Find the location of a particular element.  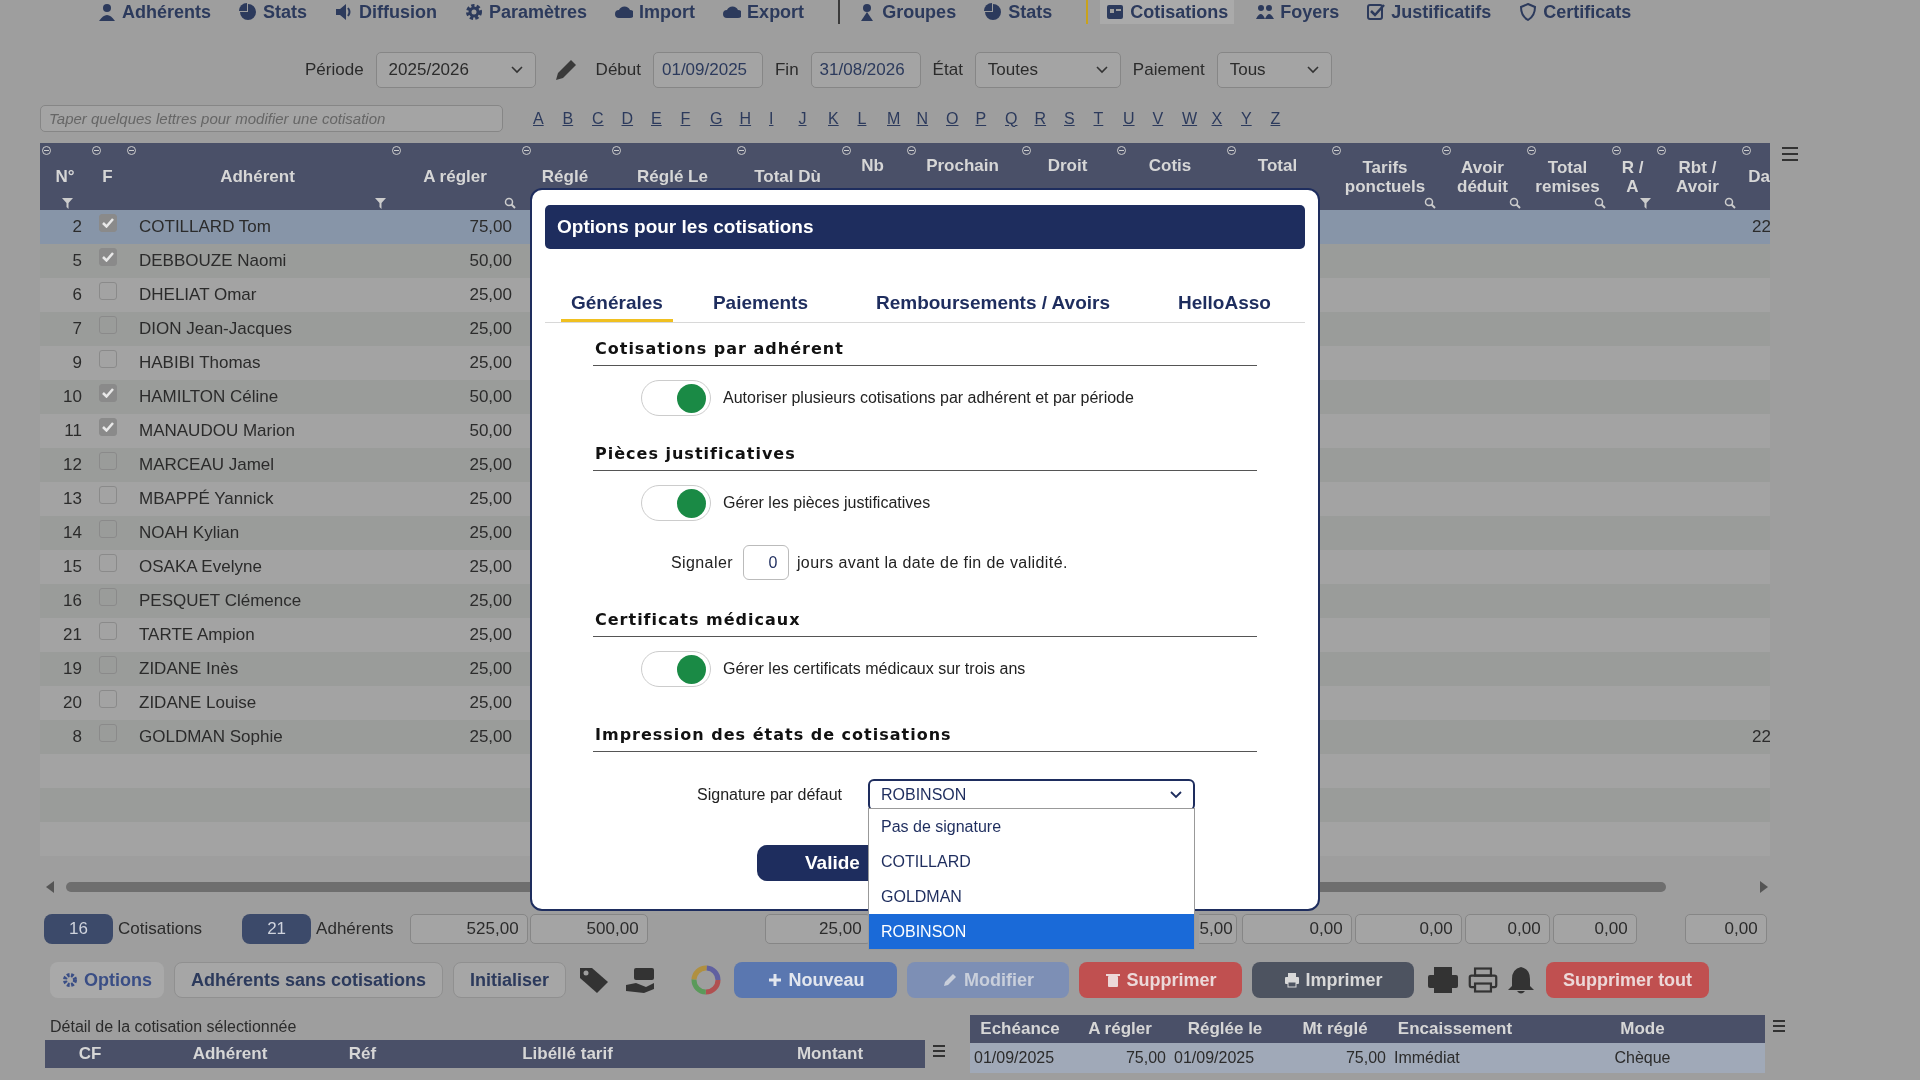

count-label: Adhérents is located at coordinates (355, 928).